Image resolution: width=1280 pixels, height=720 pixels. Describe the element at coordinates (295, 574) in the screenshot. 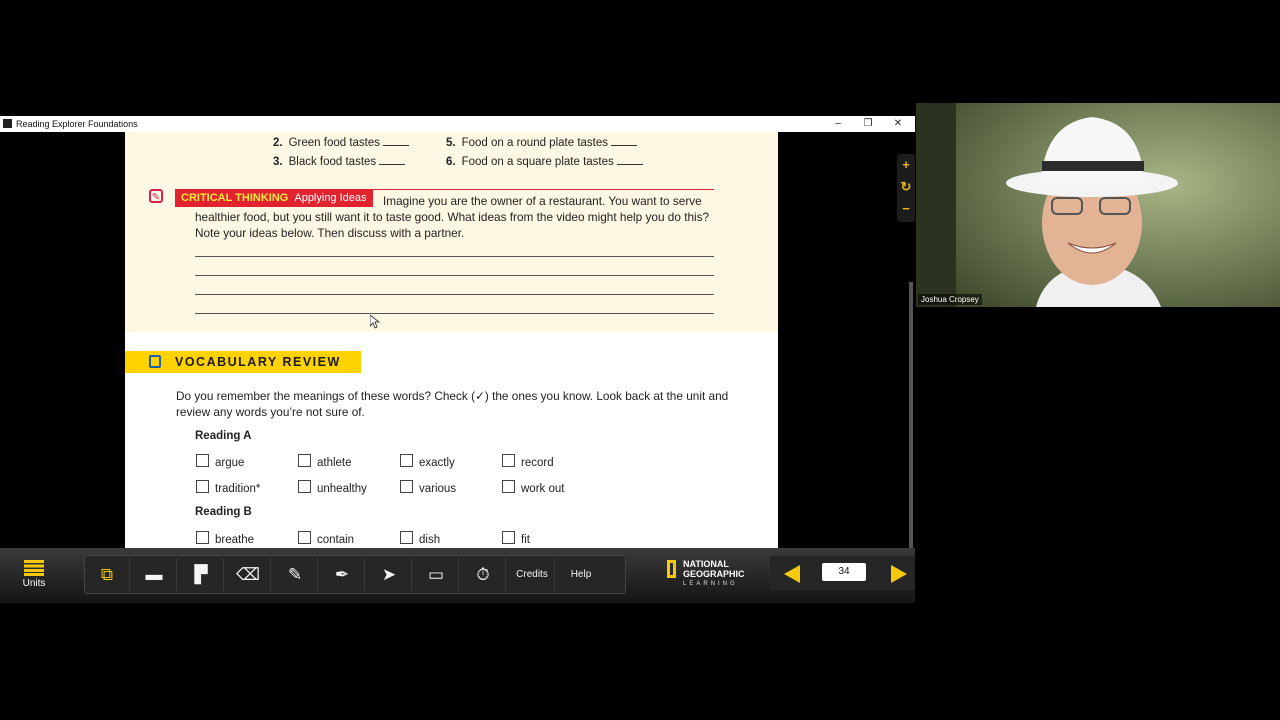

I see `pen-icon: ✎` at that location.